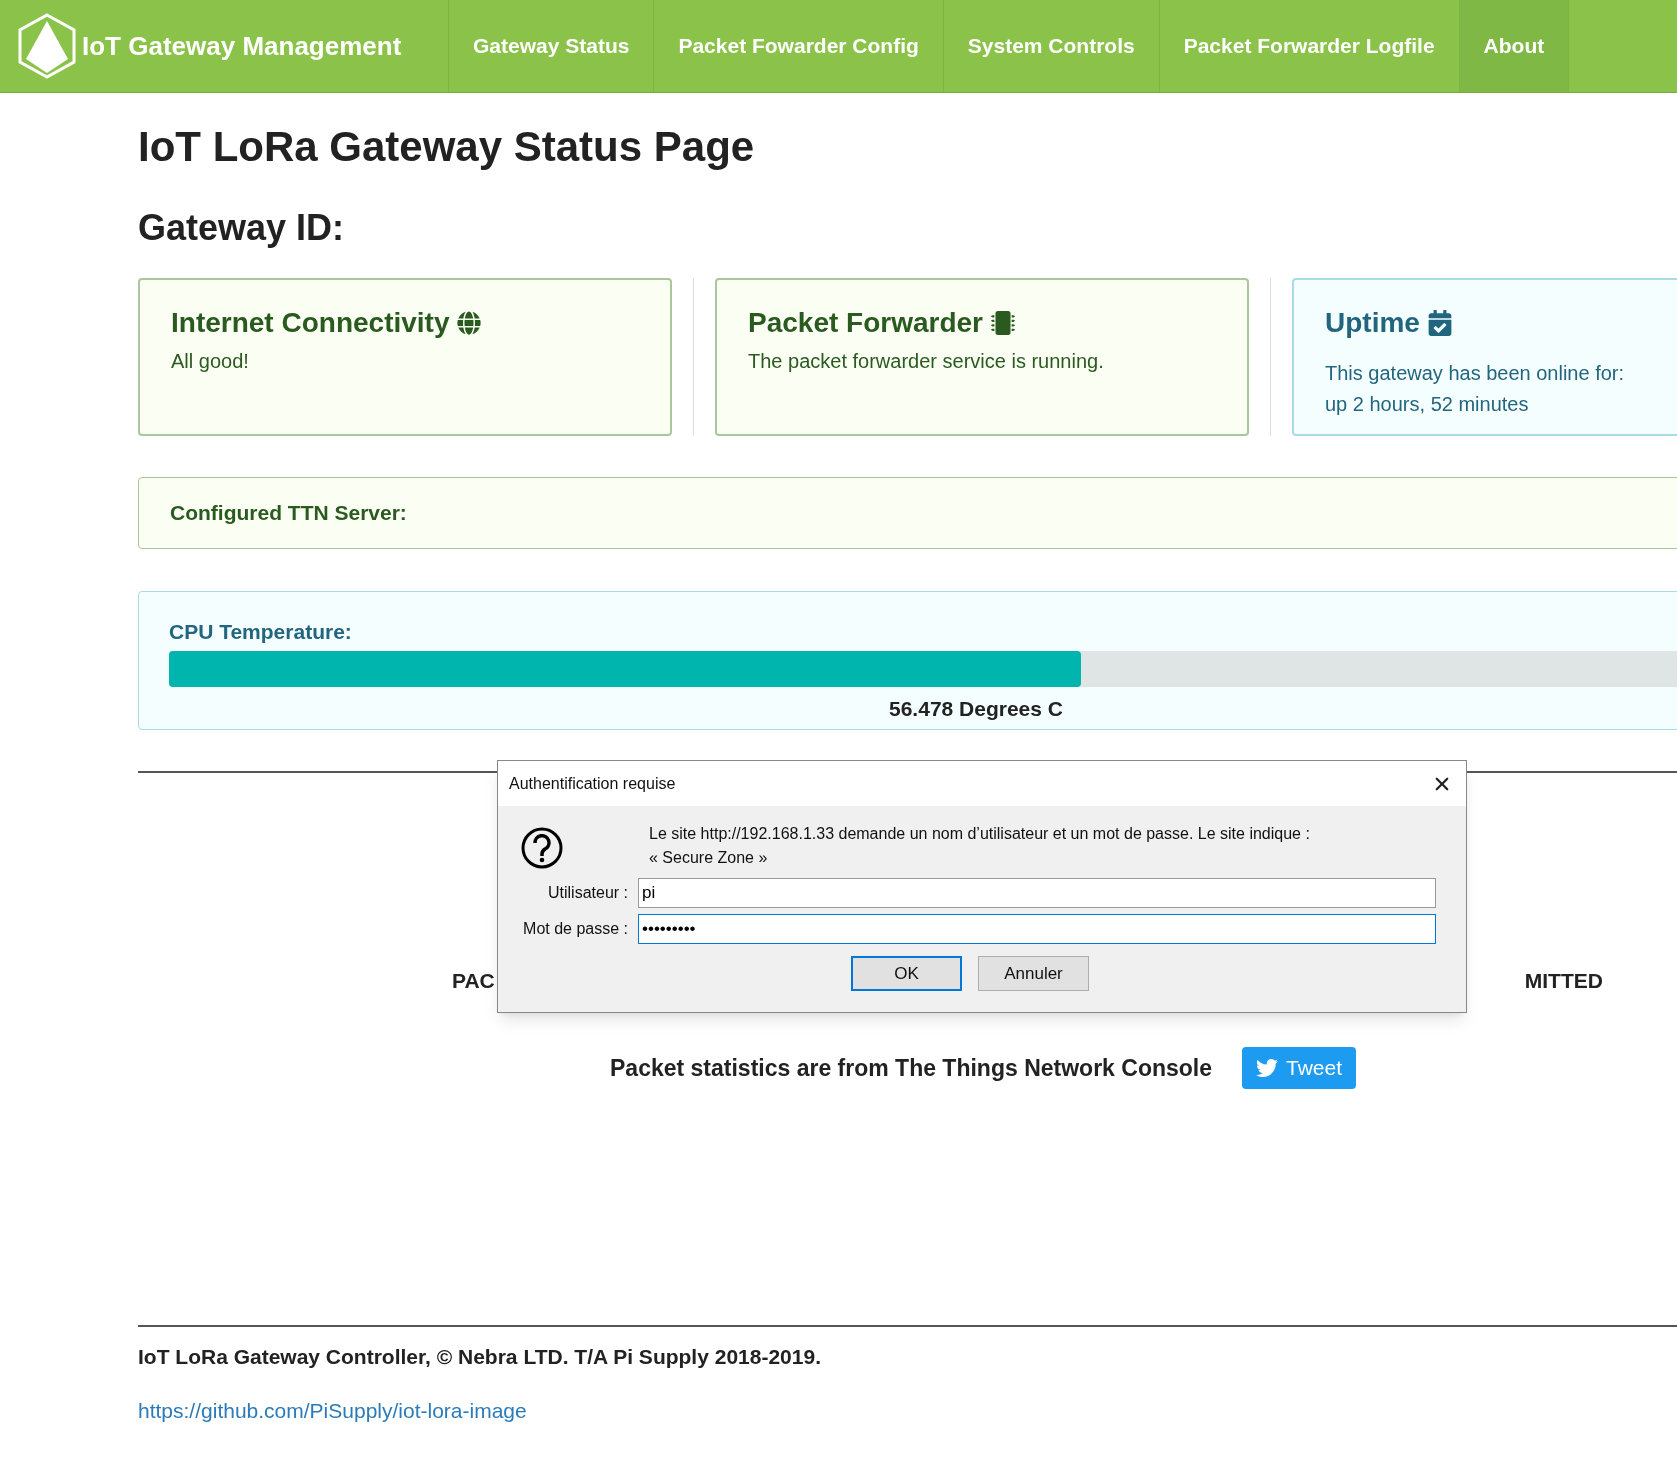  Describe the element at coordinates (1439, 323) in the screenshot. I see `calendar-icon` at that location.